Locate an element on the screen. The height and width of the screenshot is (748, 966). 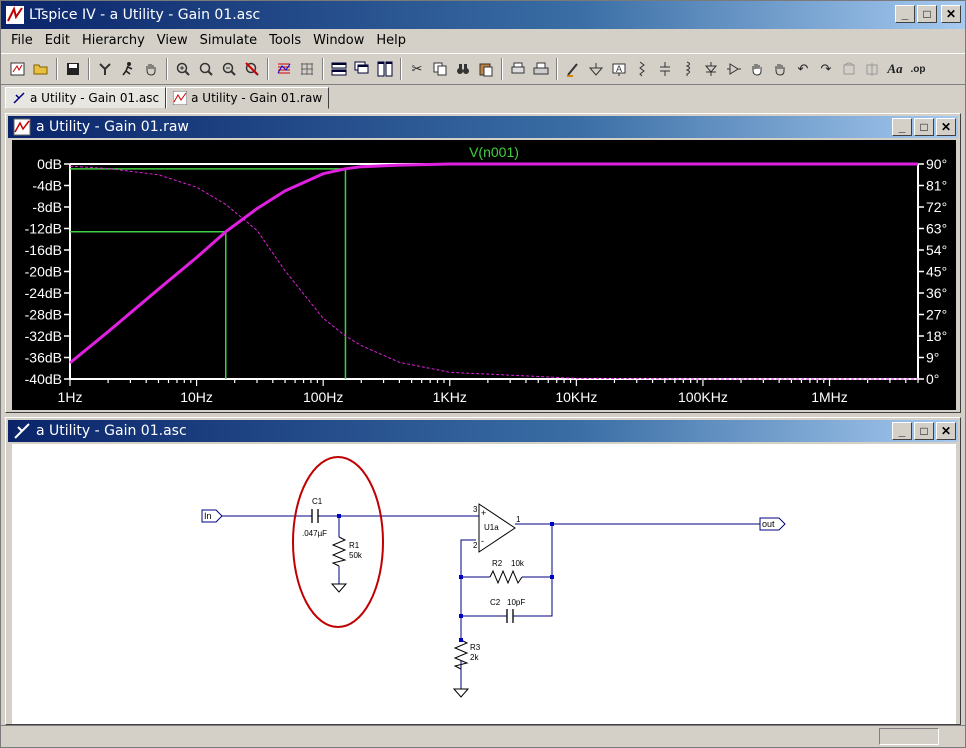
y-left-tick-label: -36dB is located at coordinates (43, 358).